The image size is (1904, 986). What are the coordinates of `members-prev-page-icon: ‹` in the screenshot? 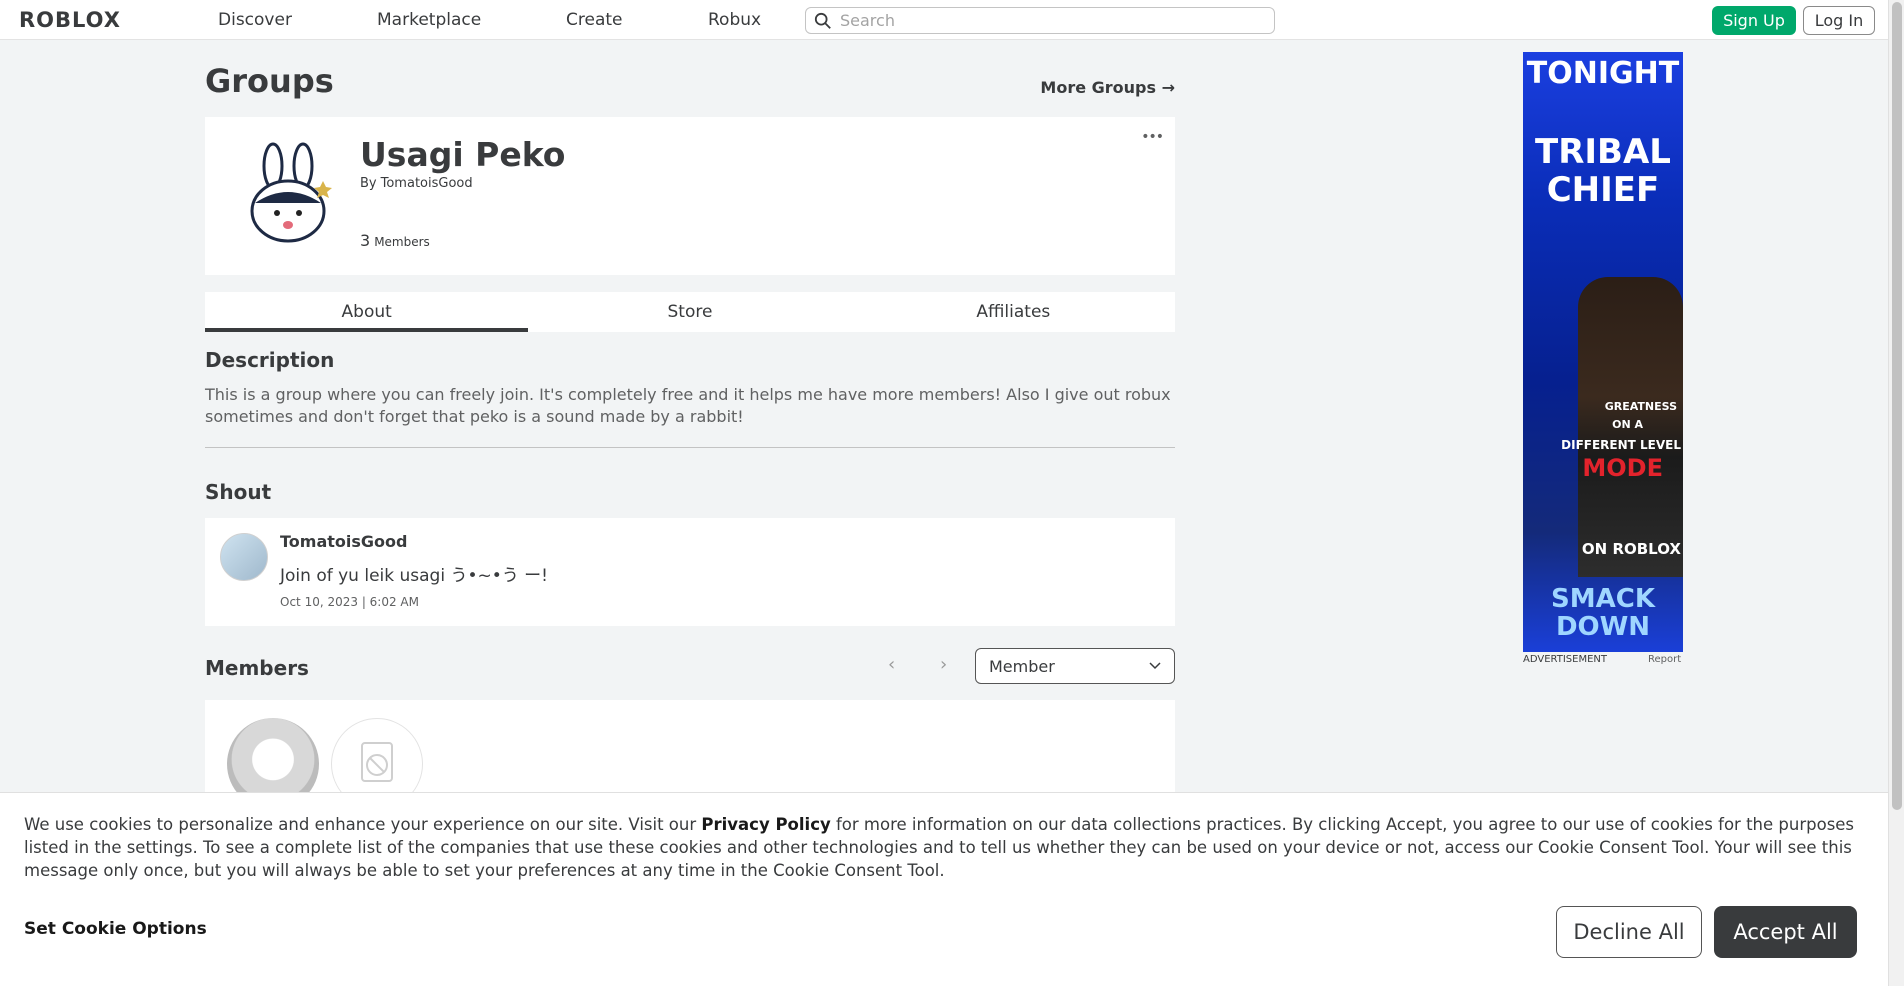 It's located at (891, 664).